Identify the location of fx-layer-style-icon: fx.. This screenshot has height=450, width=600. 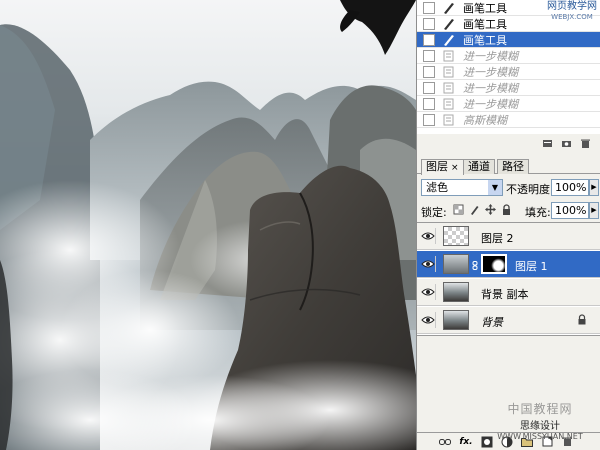
(466, 442).